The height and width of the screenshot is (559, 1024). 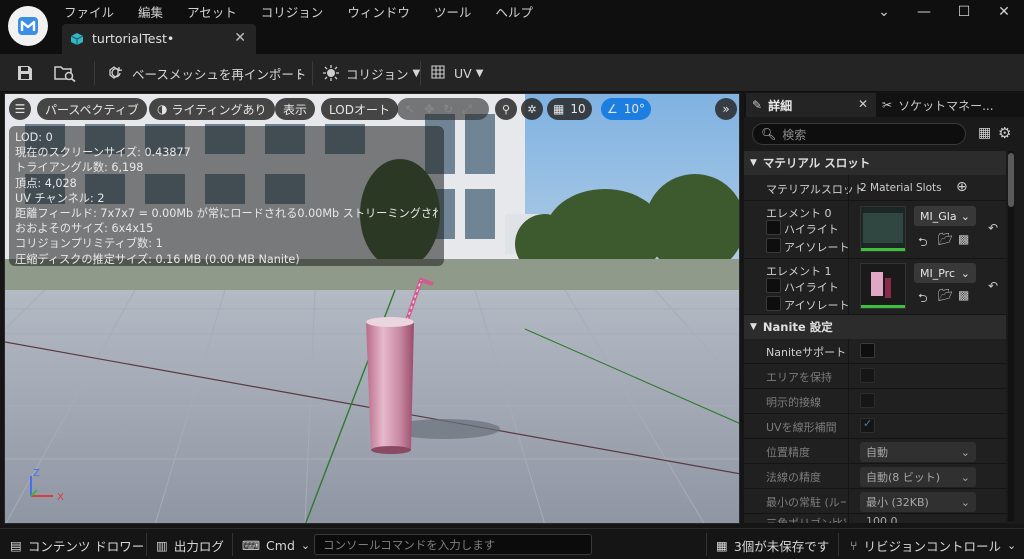 What do you see at coordinates (806, 520) in the screenshot?
I see `triangle-ratio-label: 三角ポリゴン比率` at bounding box center [806, 520].